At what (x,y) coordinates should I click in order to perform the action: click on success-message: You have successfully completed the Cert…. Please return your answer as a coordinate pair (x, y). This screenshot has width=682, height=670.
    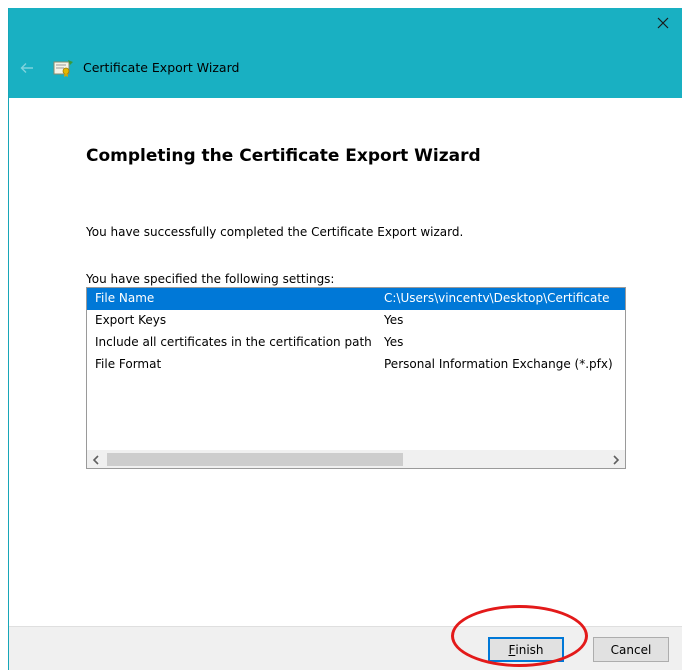
    Looking at the image, I should click on (275, 232).